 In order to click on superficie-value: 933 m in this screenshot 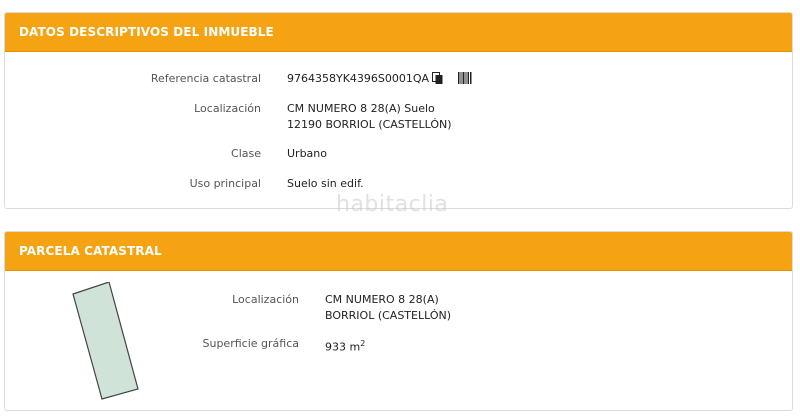, I will do `click(343, 347)`.